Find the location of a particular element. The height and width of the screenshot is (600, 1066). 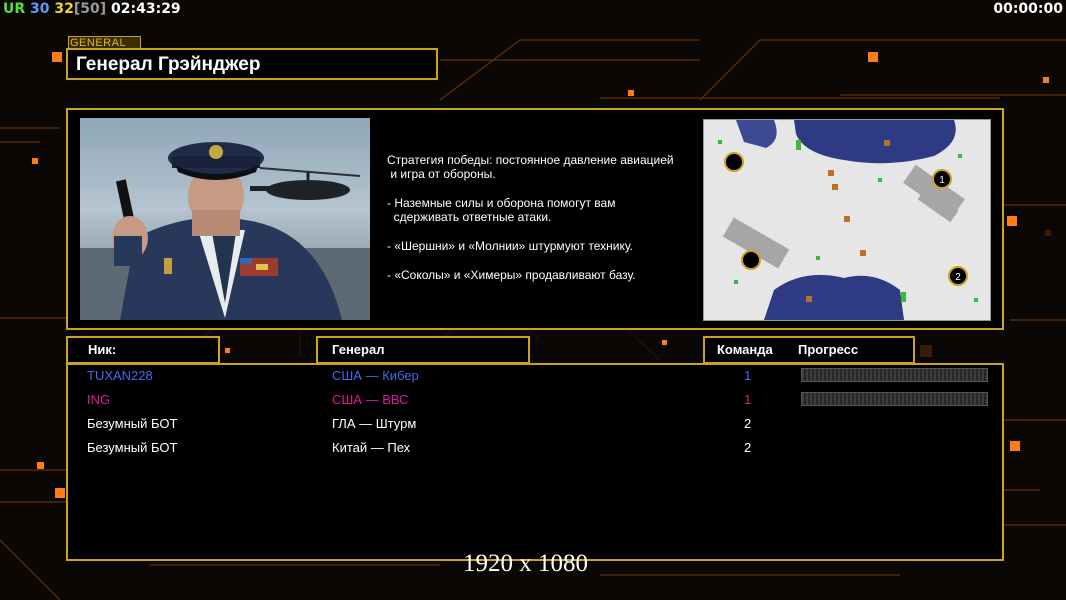

general-title-box: Генерал Грэйнджер is located at coordinates (252, 64).